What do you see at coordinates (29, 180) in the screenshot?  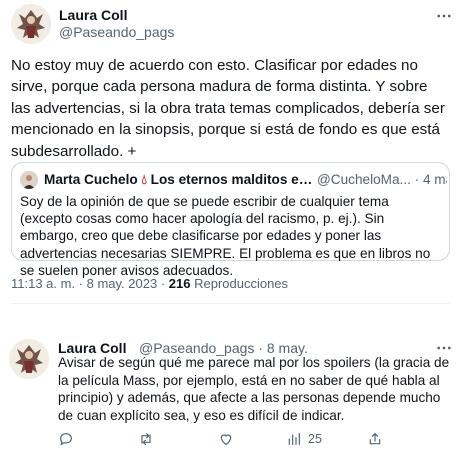 I see `quoted-avatar` at bounding box center [29, 180].